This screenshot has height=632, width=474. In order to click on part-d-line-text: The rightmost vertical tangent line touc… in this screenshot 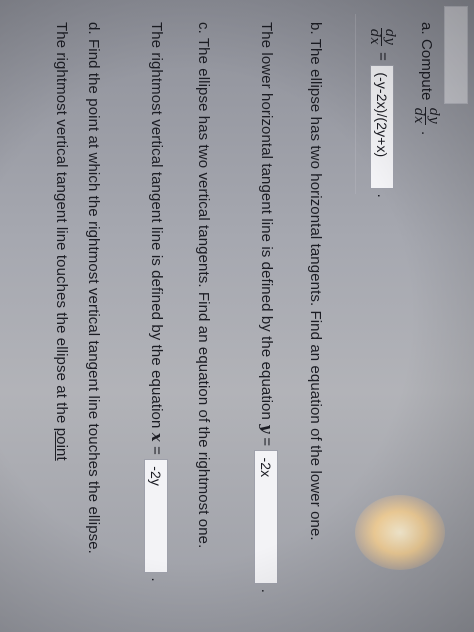, I will do `click(61, 223)`.